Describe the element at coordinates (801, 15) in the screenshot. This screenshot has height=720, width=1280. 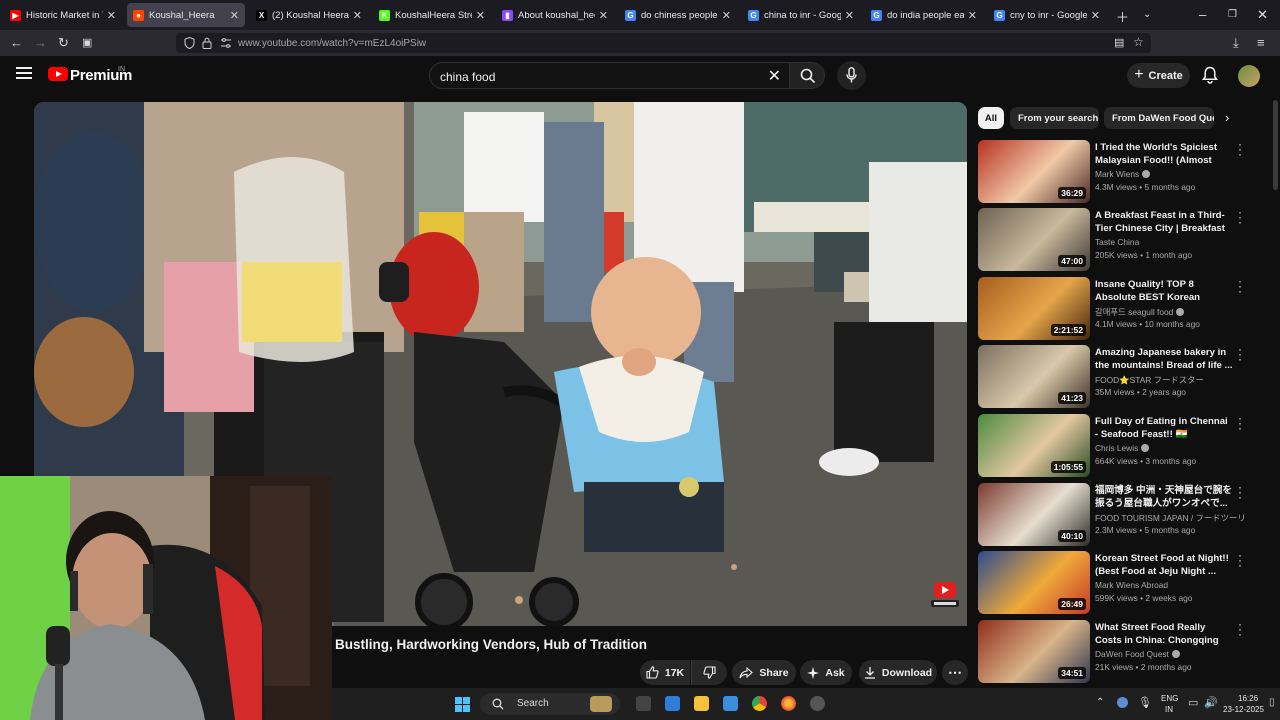
I see `browser-tab: Gchina to inr - Google Sea ✕` at that location.